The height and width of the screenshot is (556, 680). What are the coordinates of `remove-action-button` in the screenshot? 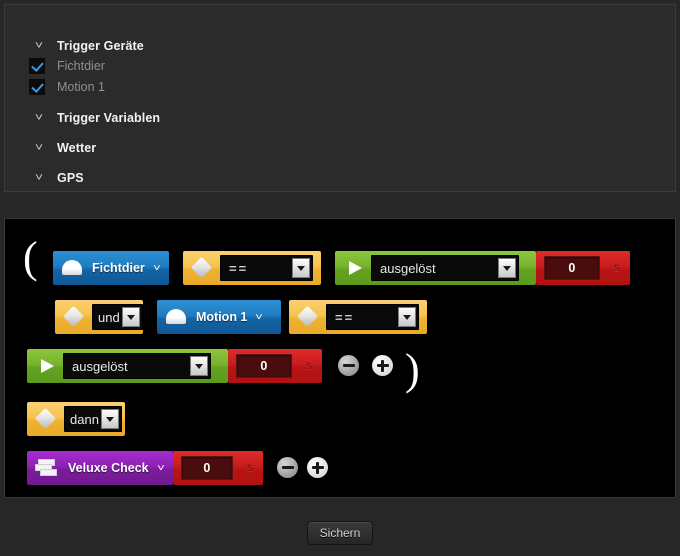 It's located at (287, 467).